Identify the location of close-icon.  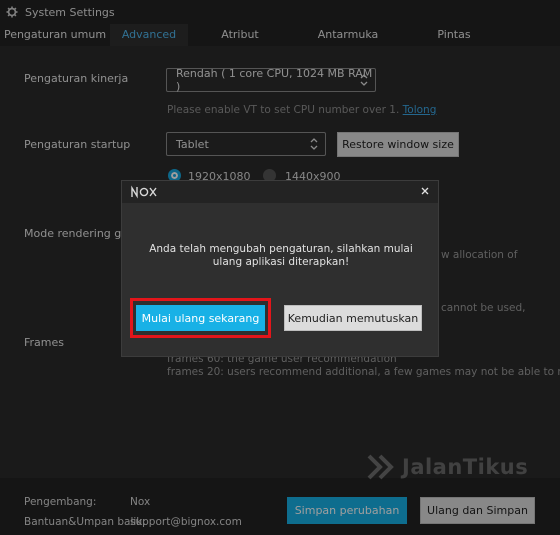
(425, 191).